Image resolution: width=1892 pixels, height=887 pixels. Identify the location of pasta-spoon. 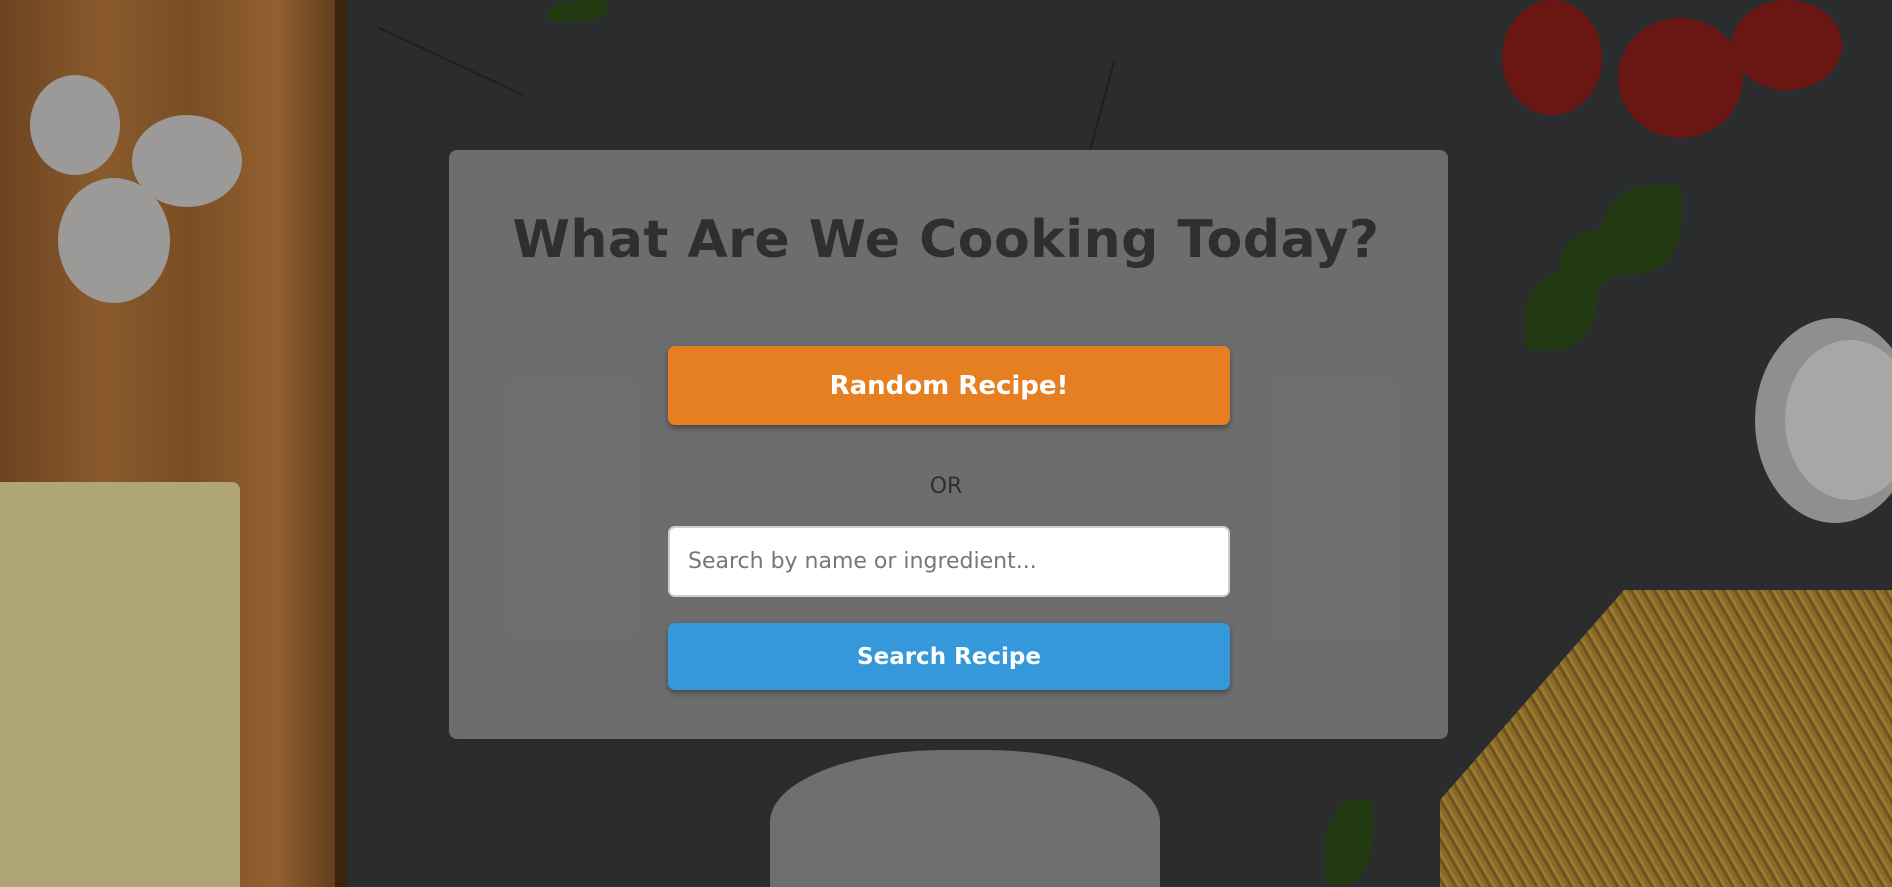
(965, 818).